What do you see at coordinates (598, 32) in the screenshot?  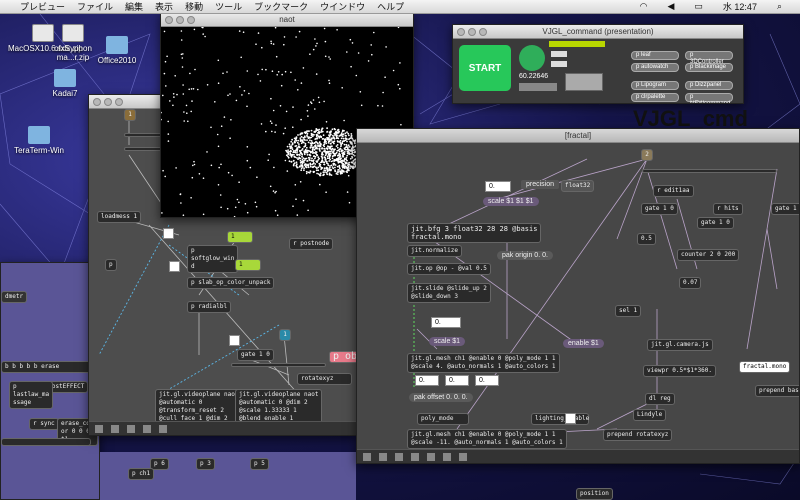 I see `vjgl-titlebar: VJGL_command (presentation)` at bounding box center [598, 32].